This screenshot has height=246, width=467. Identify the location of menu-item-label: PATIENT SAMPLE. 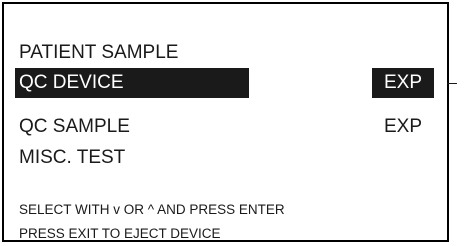
(99, 52).